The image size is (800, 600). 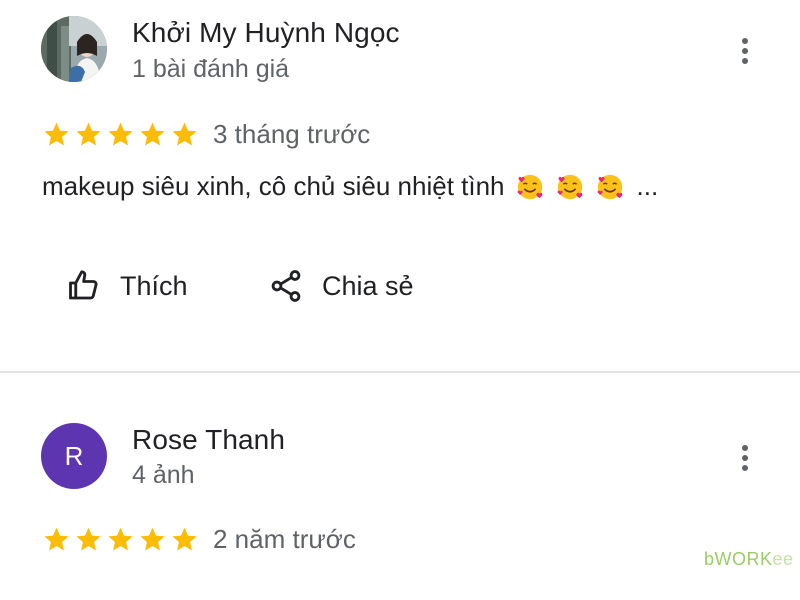 I want to click on like-label: Thích, so click(x=154, y=285).